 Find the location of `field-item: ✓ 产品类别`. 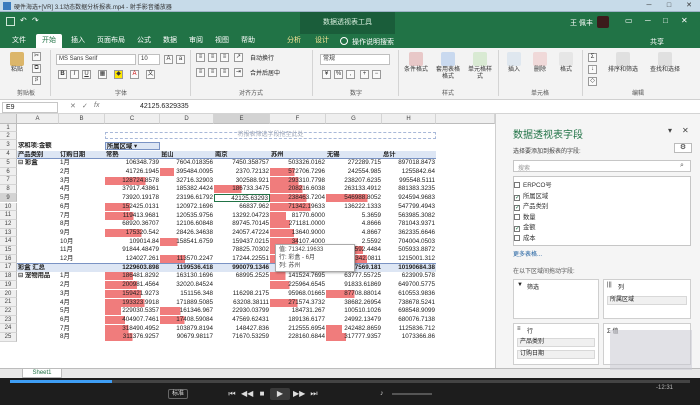

field-item: ✓ 产品类别 is located at coordinates (531, 206).